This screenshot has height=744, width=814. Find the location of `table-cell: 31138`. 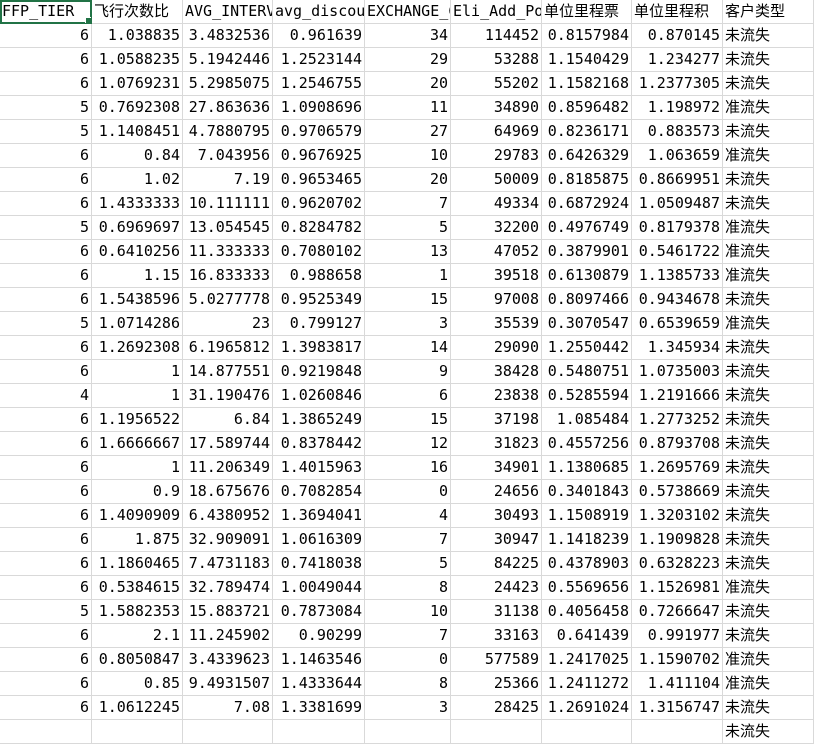

table-cell: 31138 is located at coordinates (496, 612).